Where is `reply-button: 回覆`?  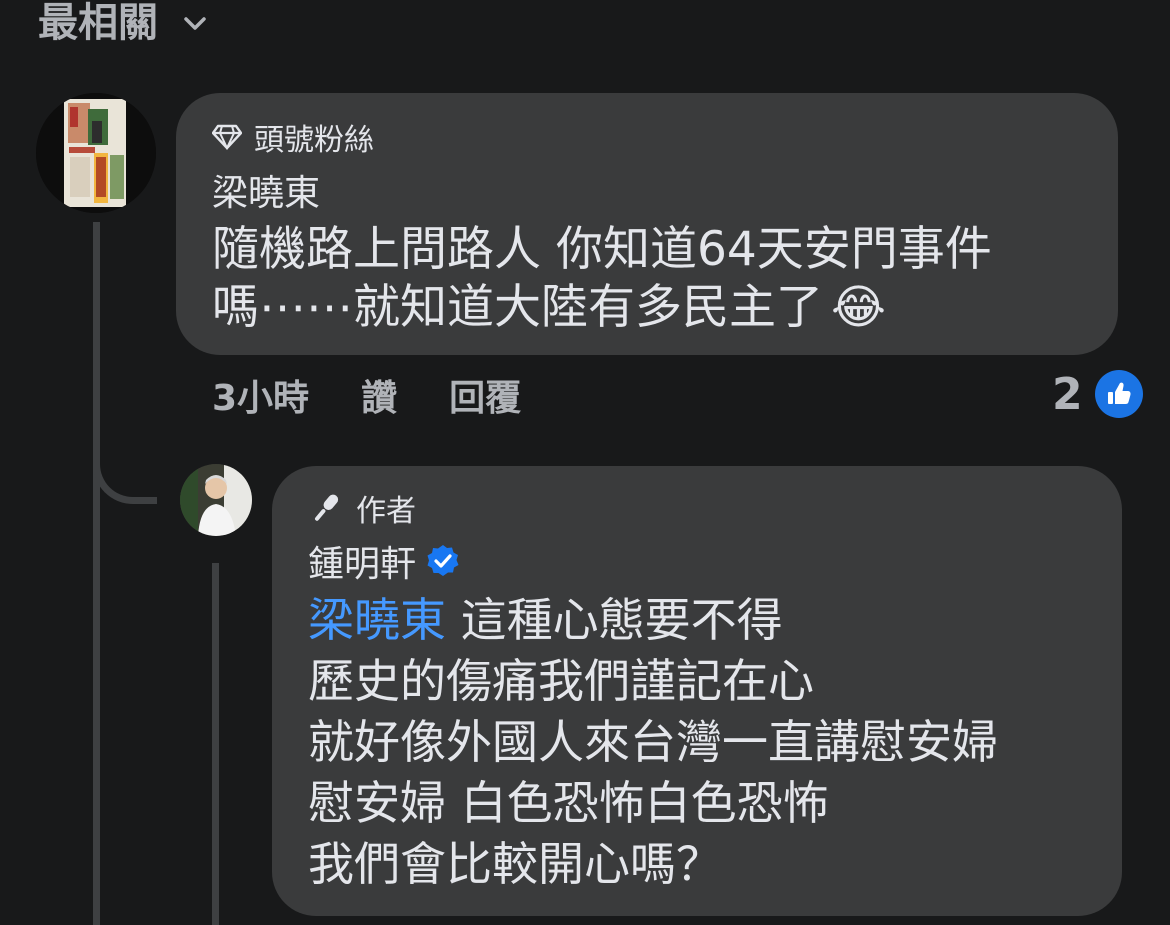
reply-button: 回覆 is located at coordinates (485, 395).